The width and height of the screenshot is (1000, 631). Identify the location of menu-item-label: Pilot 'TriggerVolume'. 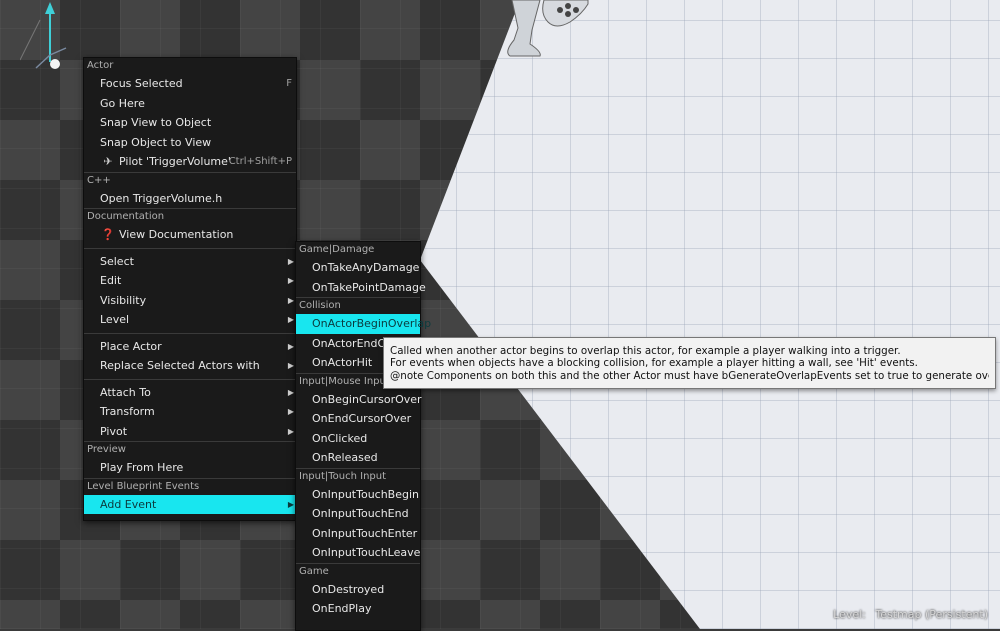
(175, 161).